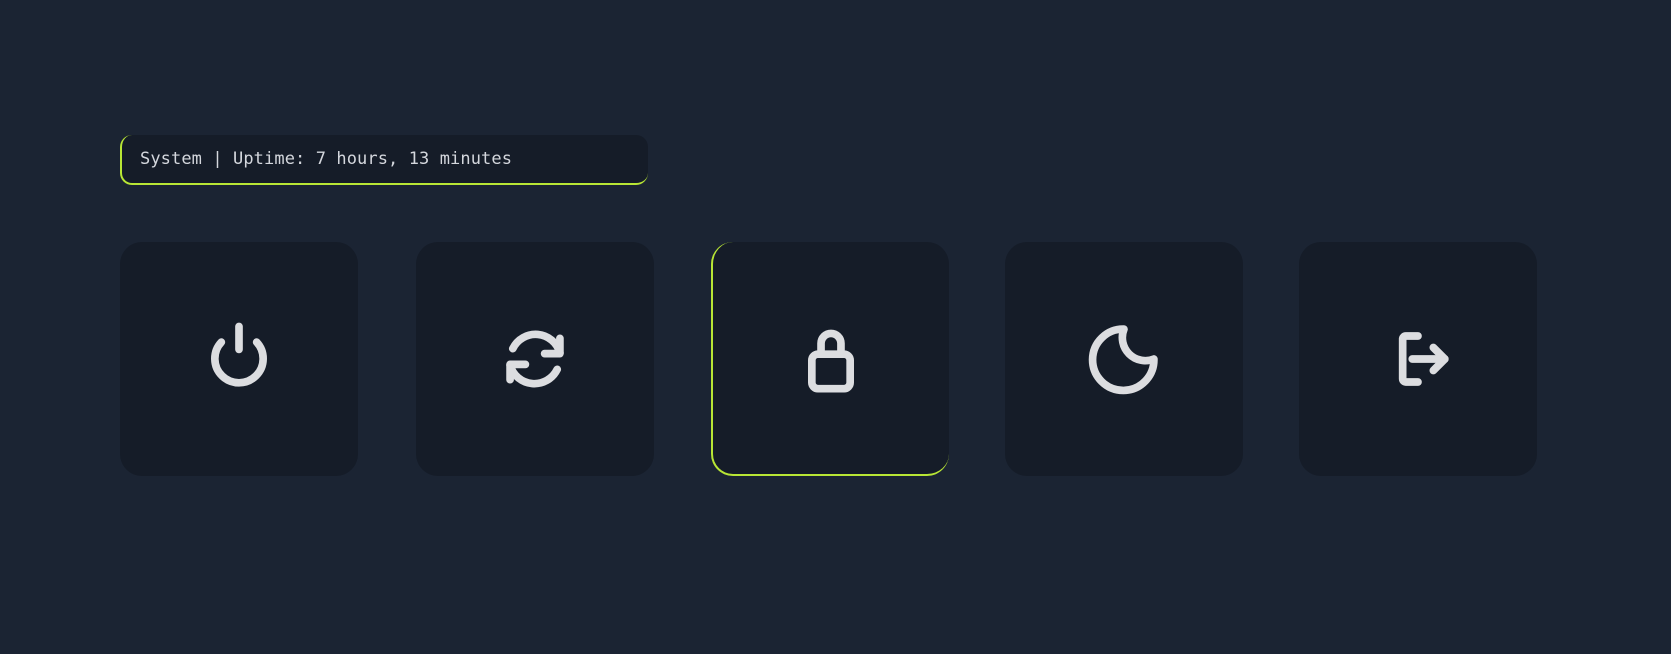 Image resolution: width=1671 pixels, height=654 pixels. I want to click on power-button, so click(239, 359).